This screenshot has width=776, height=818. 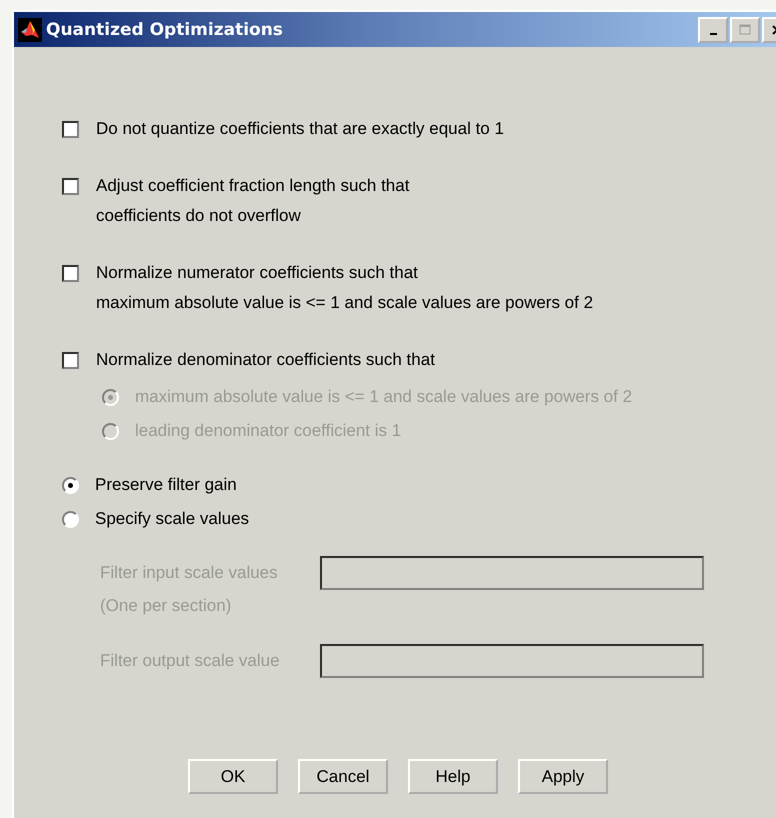 I want to click on checkbox-label: Adjust coefficient fraction length such that coefficients do not overflow, so click(x=253, y=201).